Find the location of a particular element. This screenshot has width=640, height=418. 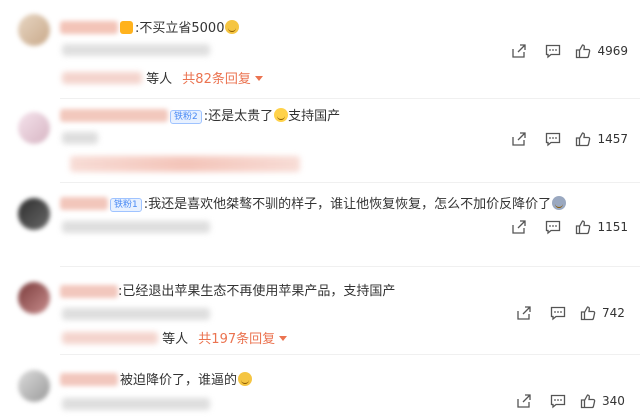

fan-badge: 铁粉1 is located at coordinates (126, 205).